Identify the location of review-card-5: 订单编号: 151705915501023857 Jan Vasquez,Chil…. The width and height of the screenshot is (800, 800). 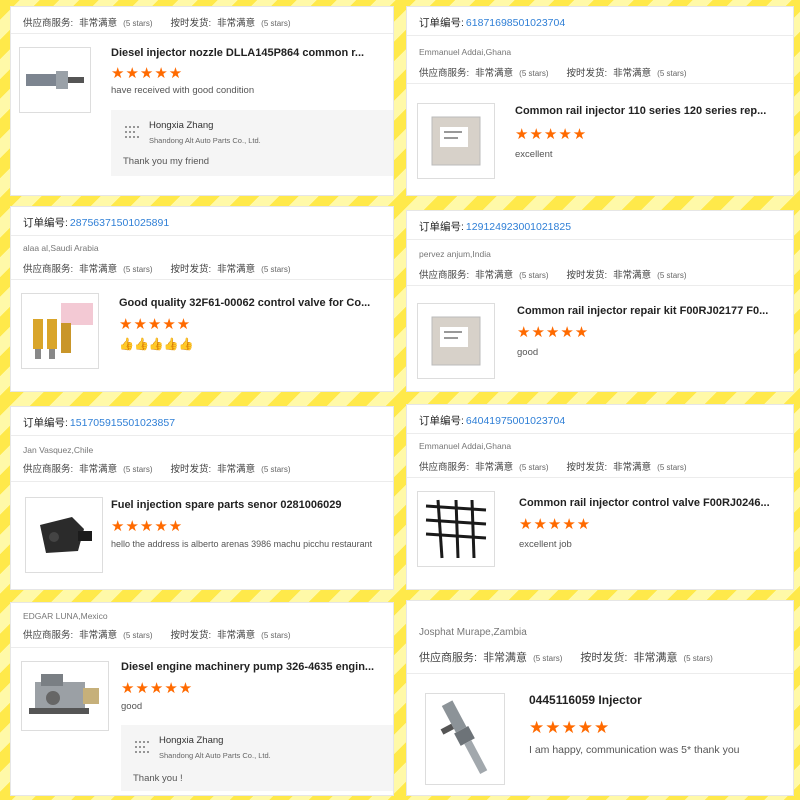
(202, 498).